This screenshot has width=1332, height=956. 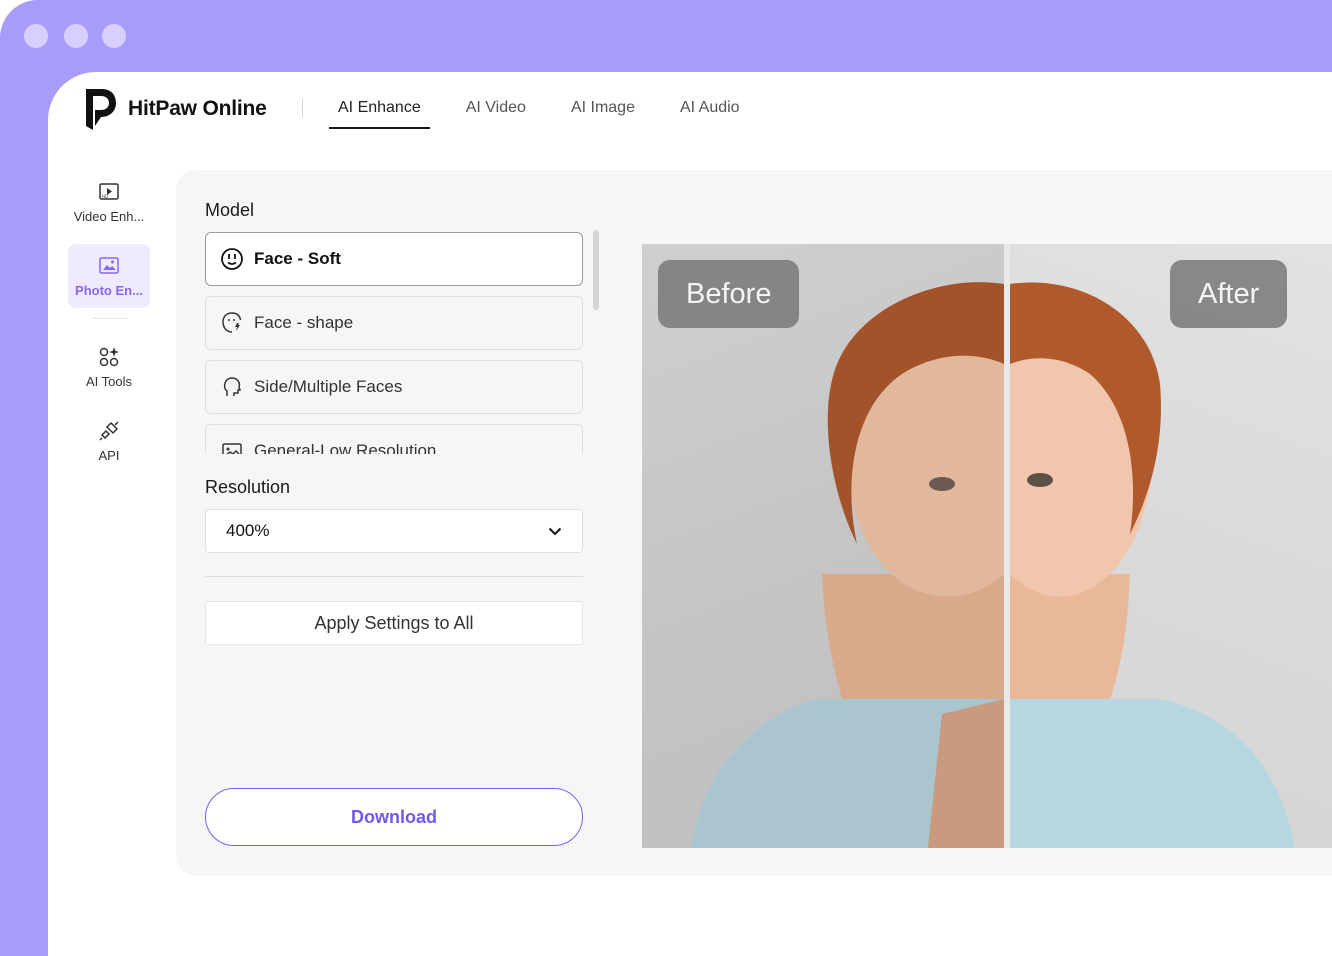 I want to click on brand-logo: HitPaw Online, so click(x=174, y=109).